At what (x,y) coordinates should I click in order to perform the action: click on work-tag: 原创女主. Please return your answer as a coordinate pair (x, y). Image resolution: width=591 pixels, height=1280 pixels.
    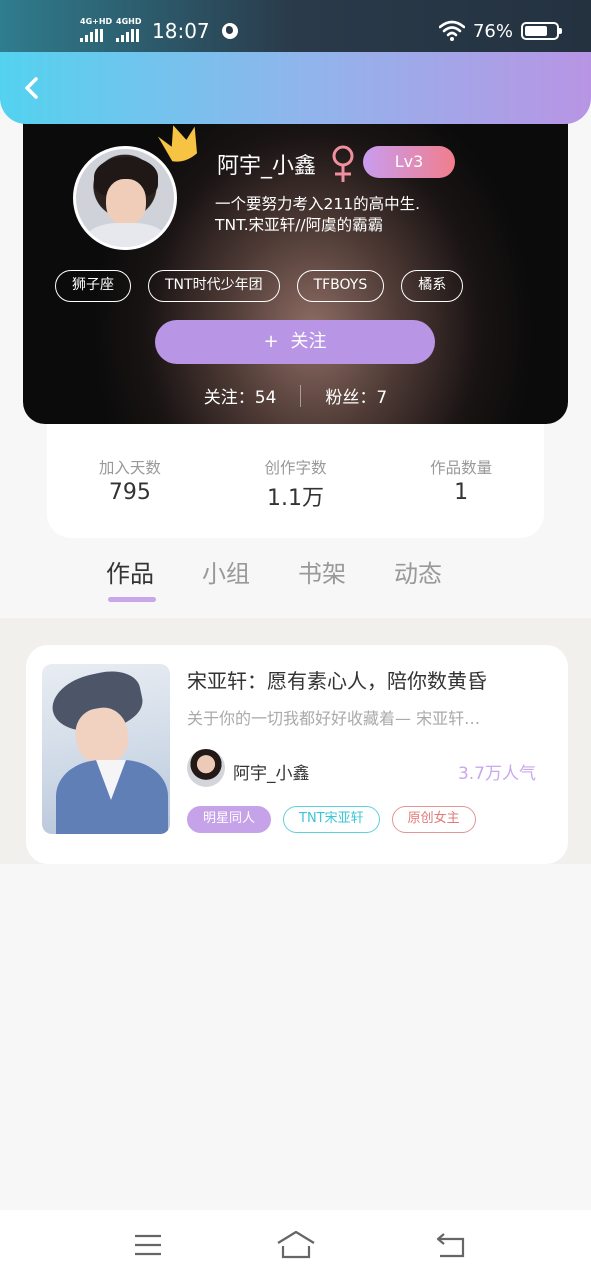
    Looking at the image, I should click on (433, 819).